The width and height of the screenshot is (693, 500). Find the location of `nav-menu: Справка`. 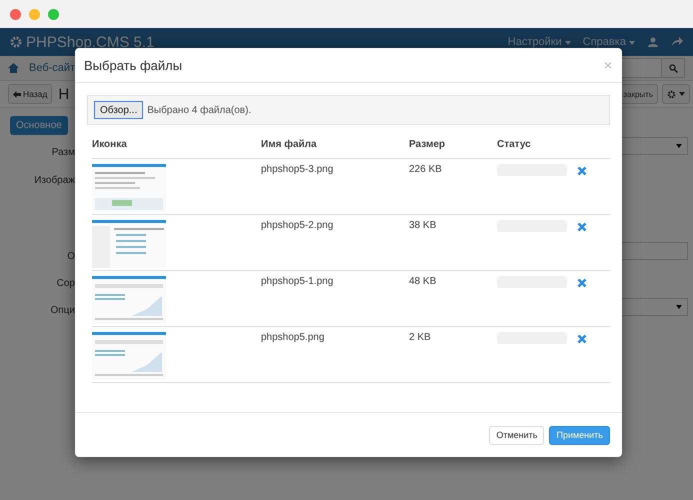

nav-menu: Справка is located at coordinates (608, 42).